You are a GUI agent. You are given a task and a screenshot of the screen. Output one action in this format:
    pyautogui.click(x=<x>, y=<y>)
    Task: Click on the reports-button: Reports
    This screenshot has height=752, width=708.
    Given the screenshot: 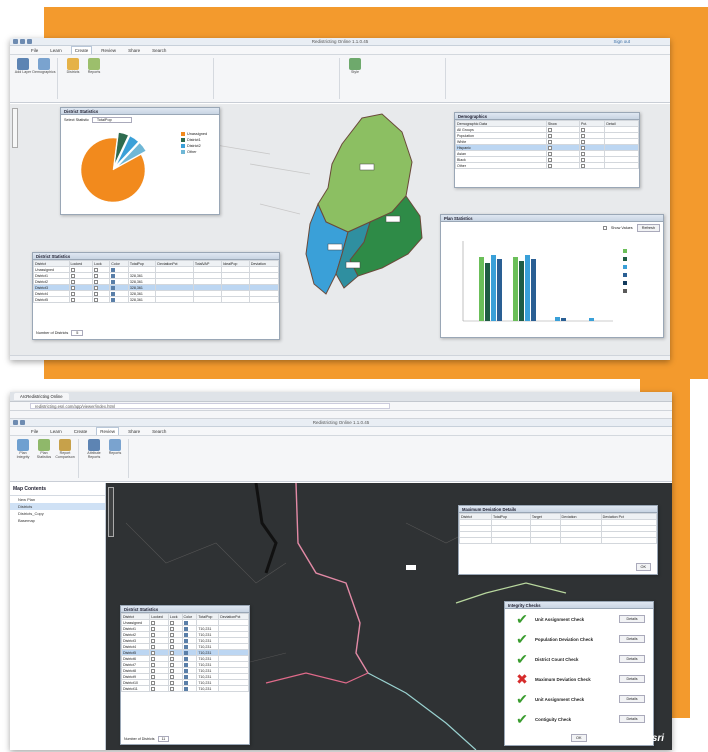 What is the action you would take?
    pyautogui.click(x=94, y=78)
    